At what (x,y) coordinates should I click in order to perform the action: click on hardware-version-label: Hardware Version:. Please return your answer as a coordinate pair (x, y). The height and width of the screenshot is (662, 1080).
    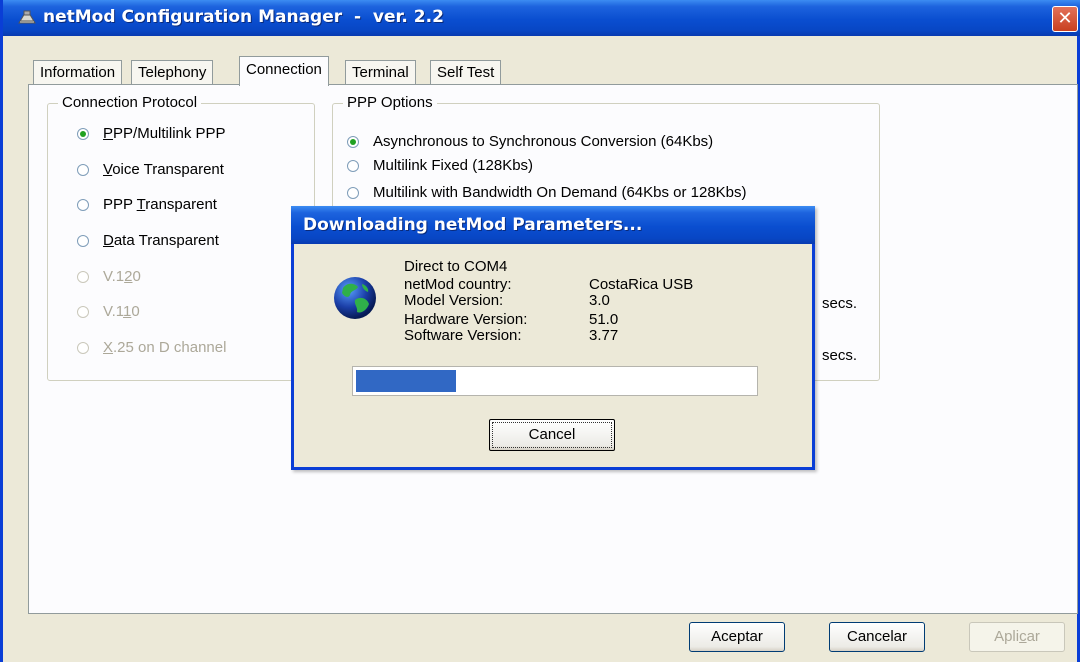
    Looking at the image, I should click on (466, 319).